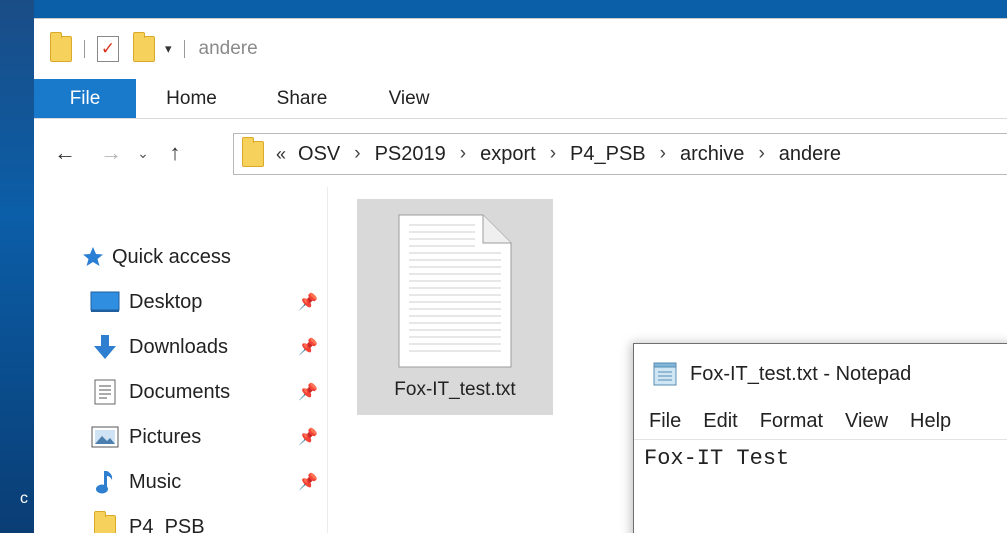 This screenshot has height=533, width=1007. What do you see at coordinates (455, 291) in the screenshot?
I see `text-file-icon` at bounding box center [455, 291].